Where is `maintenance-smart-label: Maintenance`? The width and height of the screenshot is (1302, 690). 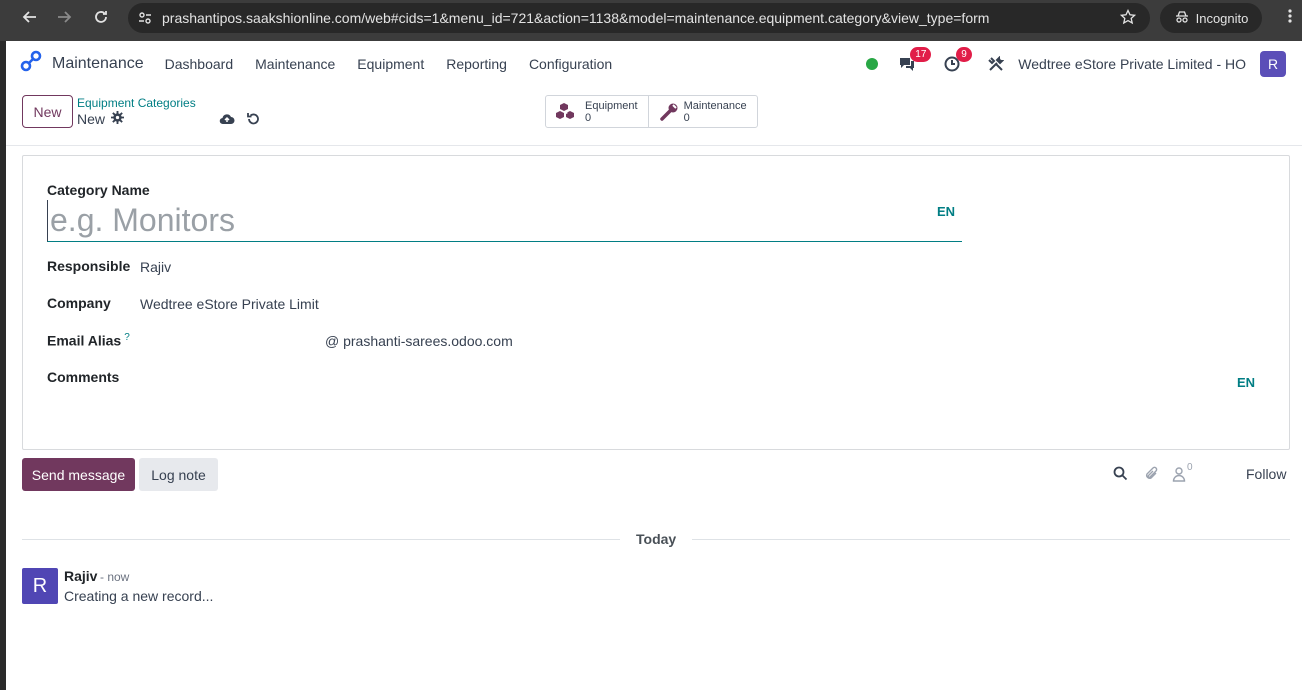 maintenance-smart-label: Maintenance is located at coordinates (715, 105).